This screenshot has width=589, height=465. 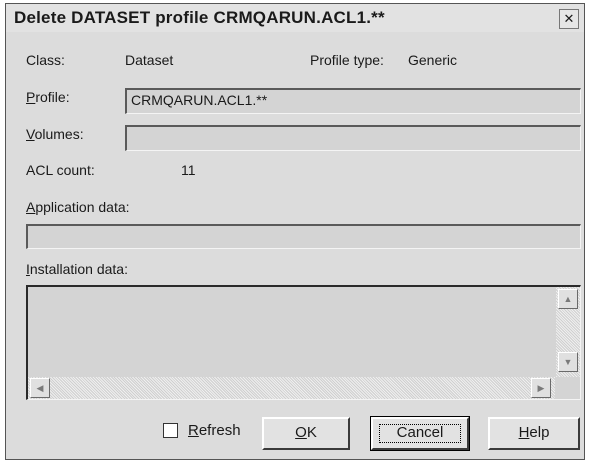 What do you see at coordinates (353, 101) in the screenshot?
I see `profile-field: CRMQARUN.ACL1.**` at bounding box center [353, 101].